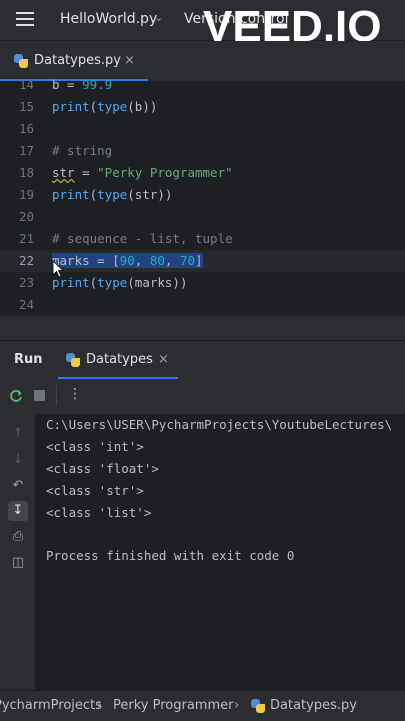 This screenshot has height=721, width=405. Describe the element at coordinates (18, 460) in the screenshot. I see `arrow-down-icon: ↓` at that location.